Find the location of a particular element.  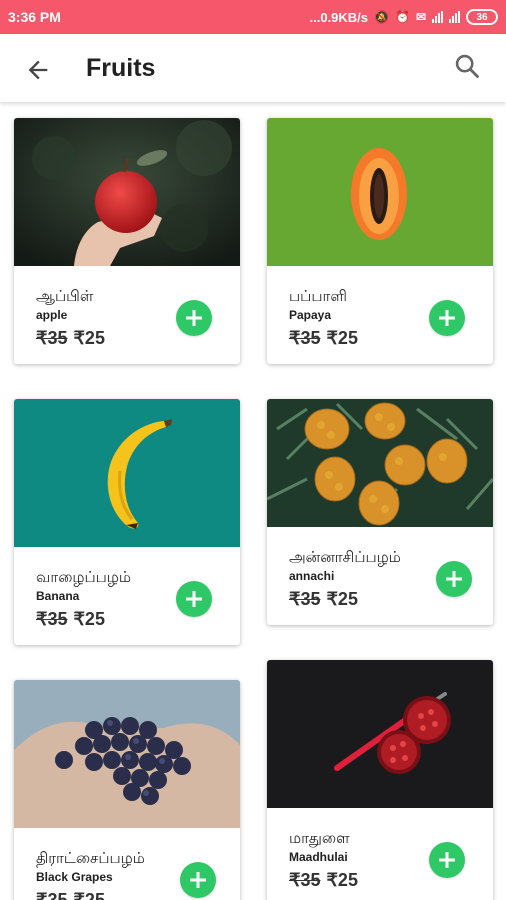

product-card-banana: வாழைப்பழம் Banana ₹35 ₹25 is located at coordinates (127, 522).